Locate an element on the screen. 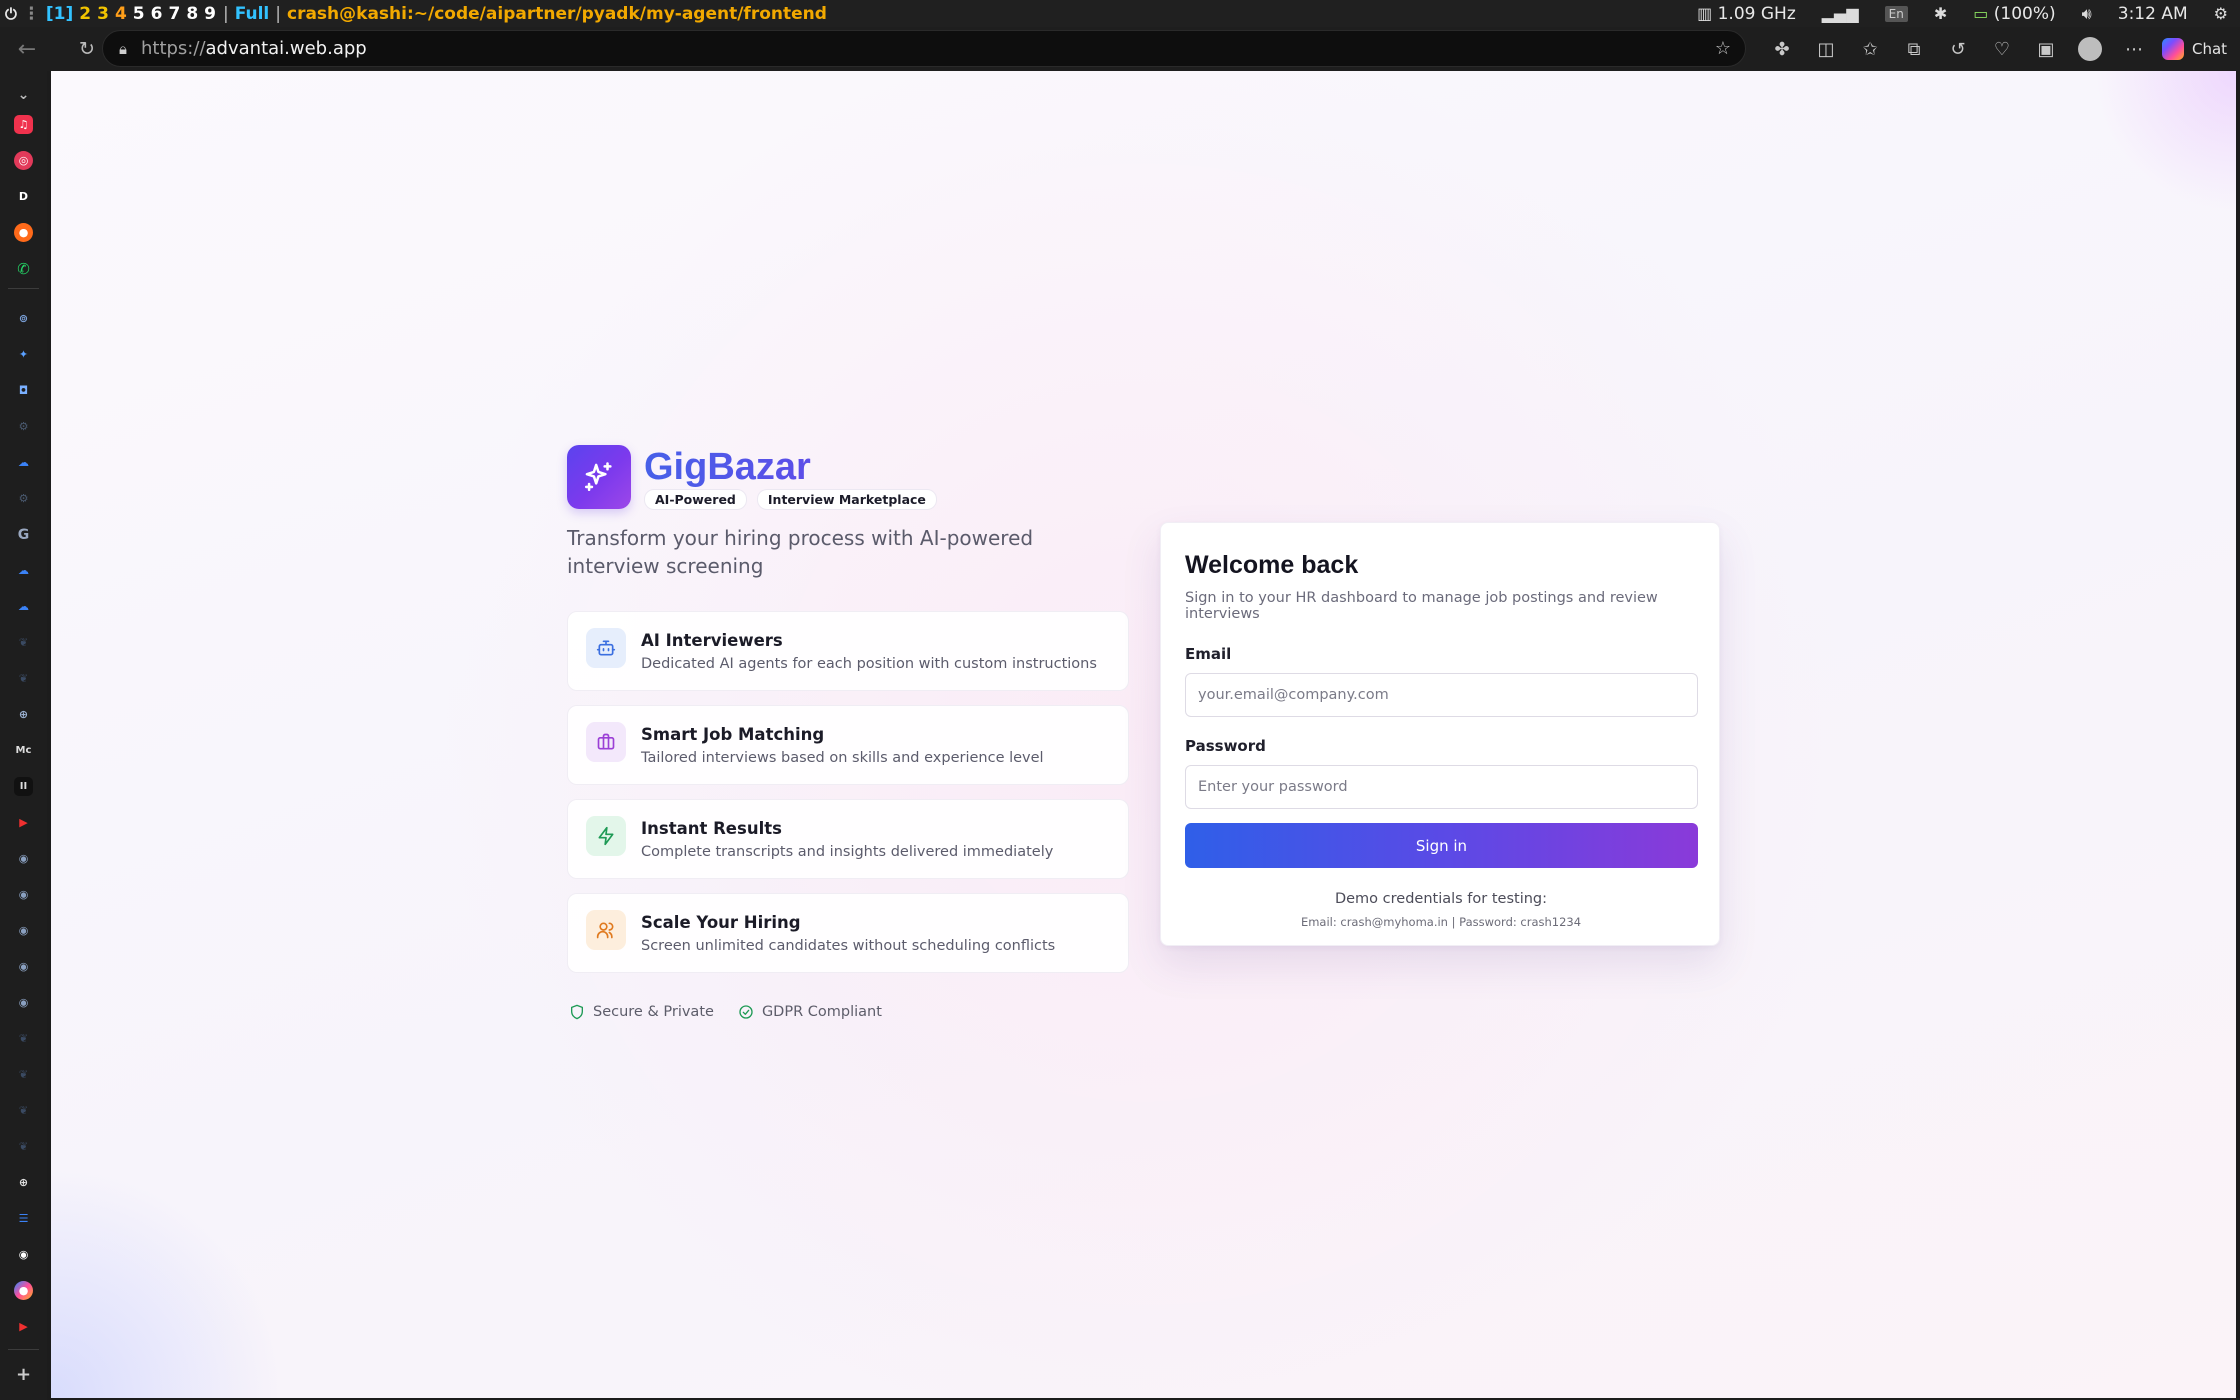 Image resolution: width=2240 pixels, height=1400 pixels. email-label: Email is located at coordinates (1208, 654).